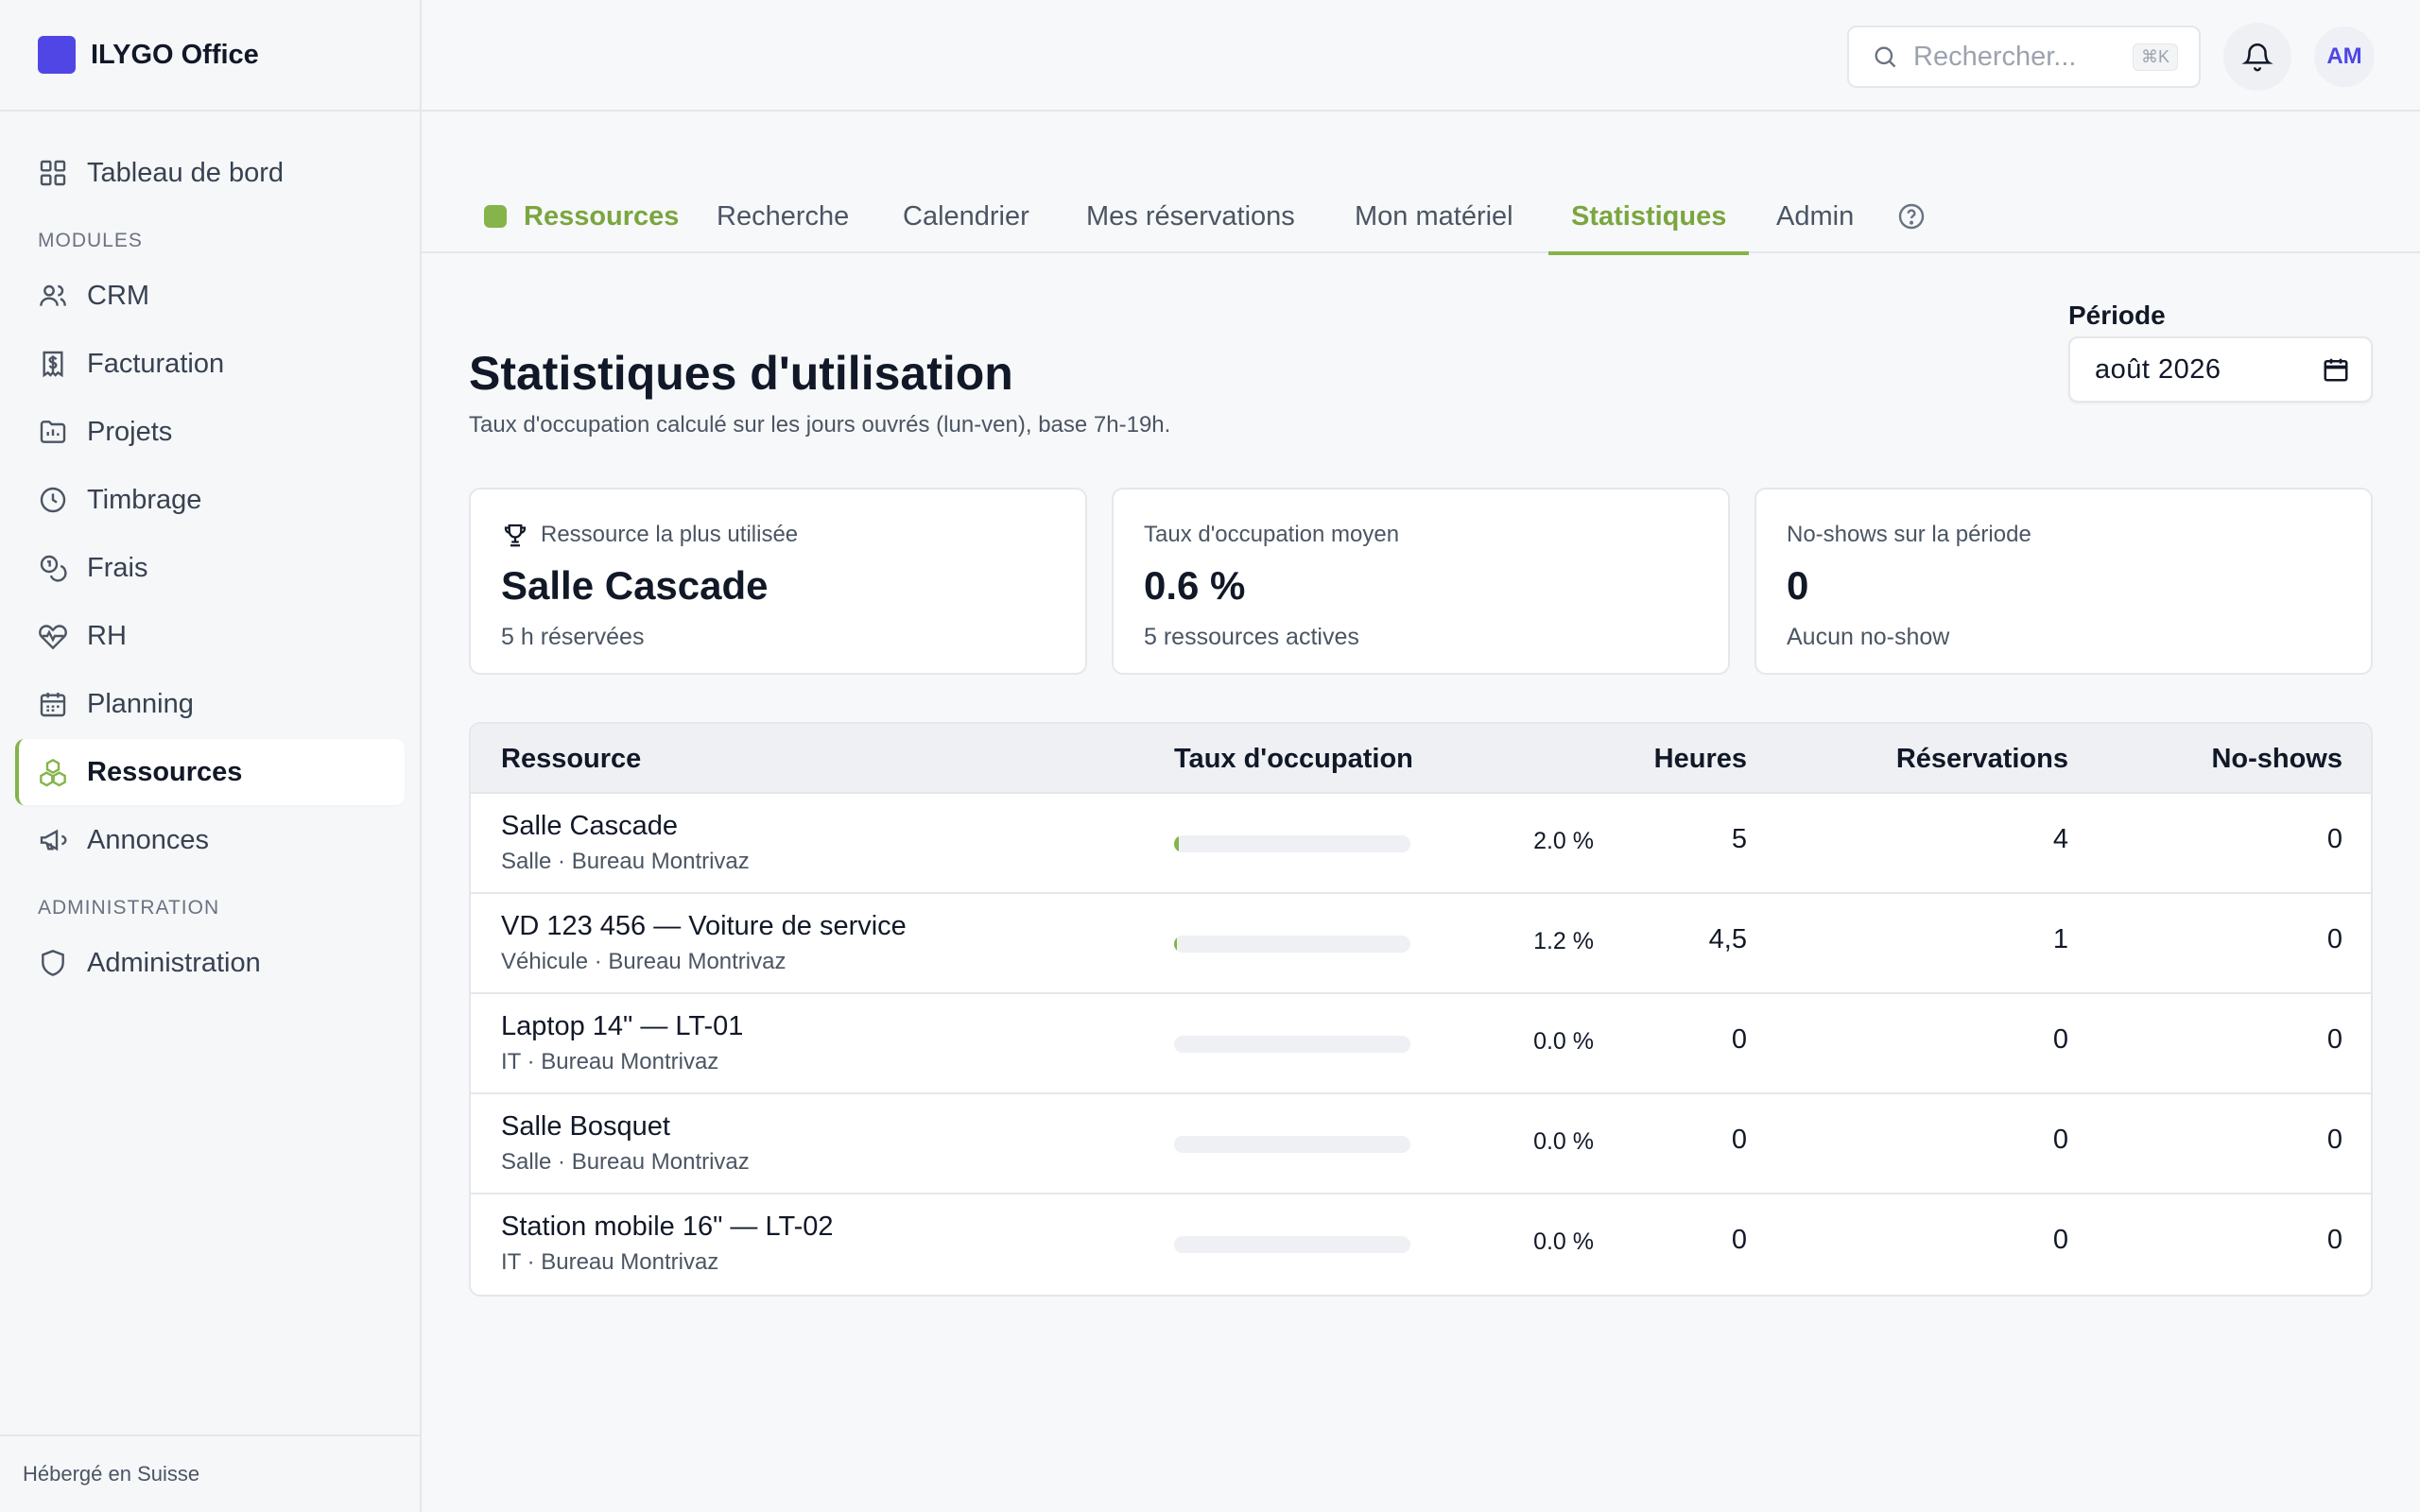  Describe the element at coordinates (53, 295) in the screenshot. I see `users-icon` at that location.